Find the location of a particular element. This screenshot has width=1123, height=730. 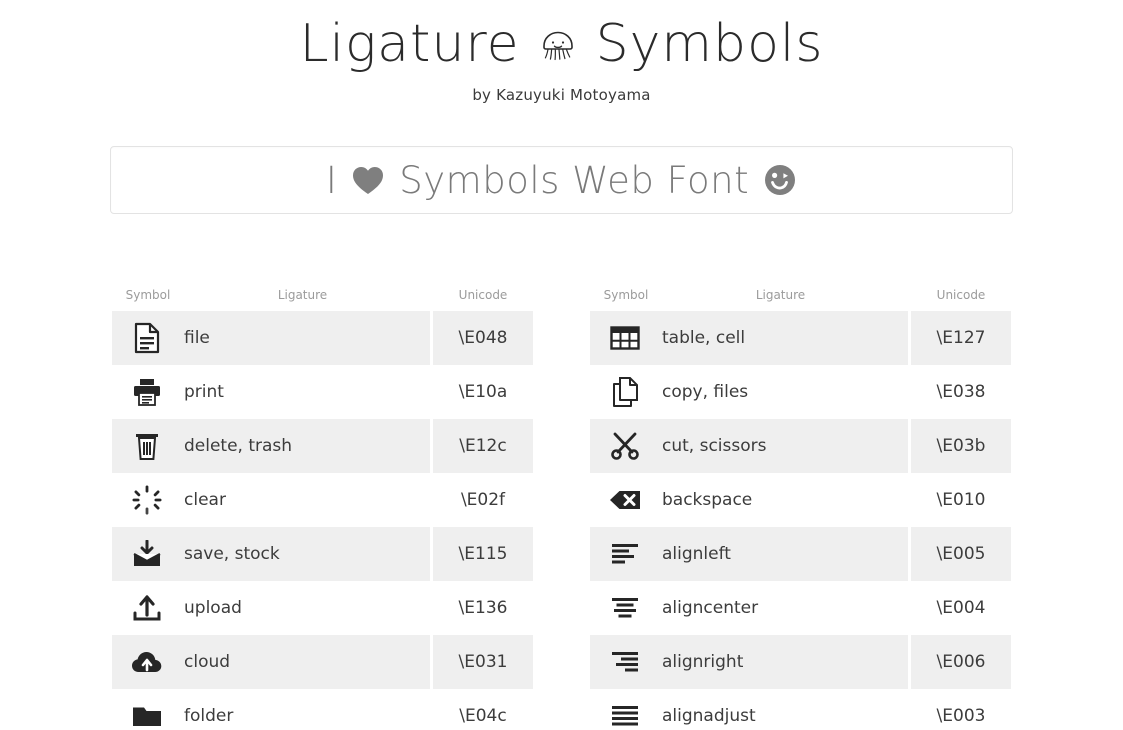

row-main-cell: alignadjust is located at coordinates (749, 709).